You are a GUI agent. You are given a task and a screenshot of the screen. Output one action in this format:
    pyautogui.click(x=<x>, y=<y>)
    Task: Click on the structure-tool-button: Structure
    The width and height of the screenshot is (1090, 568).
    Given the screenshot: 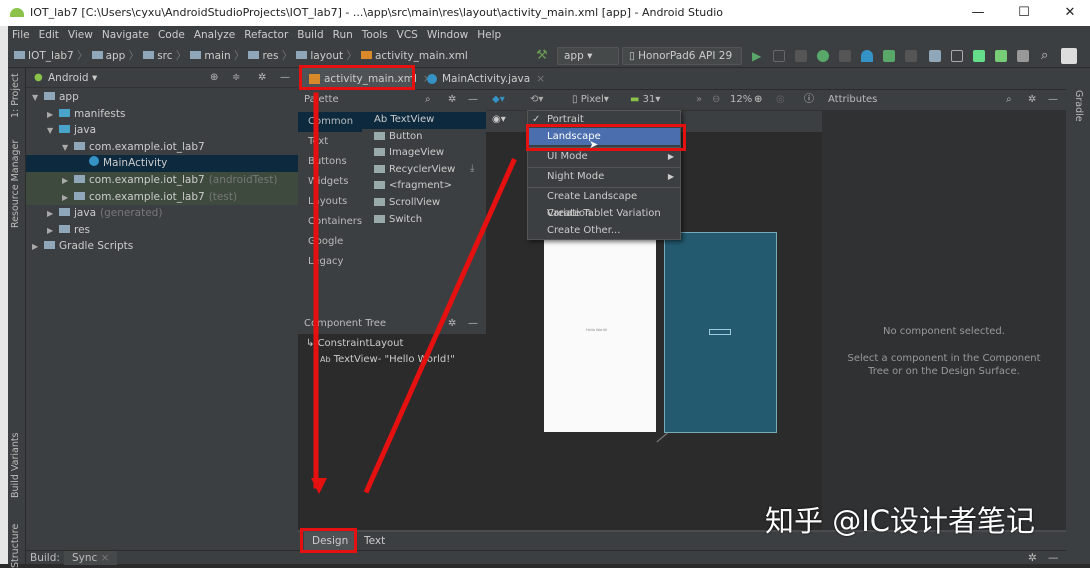 What is the action you would take?
    pyautogui.click(x=15, y=546)
    